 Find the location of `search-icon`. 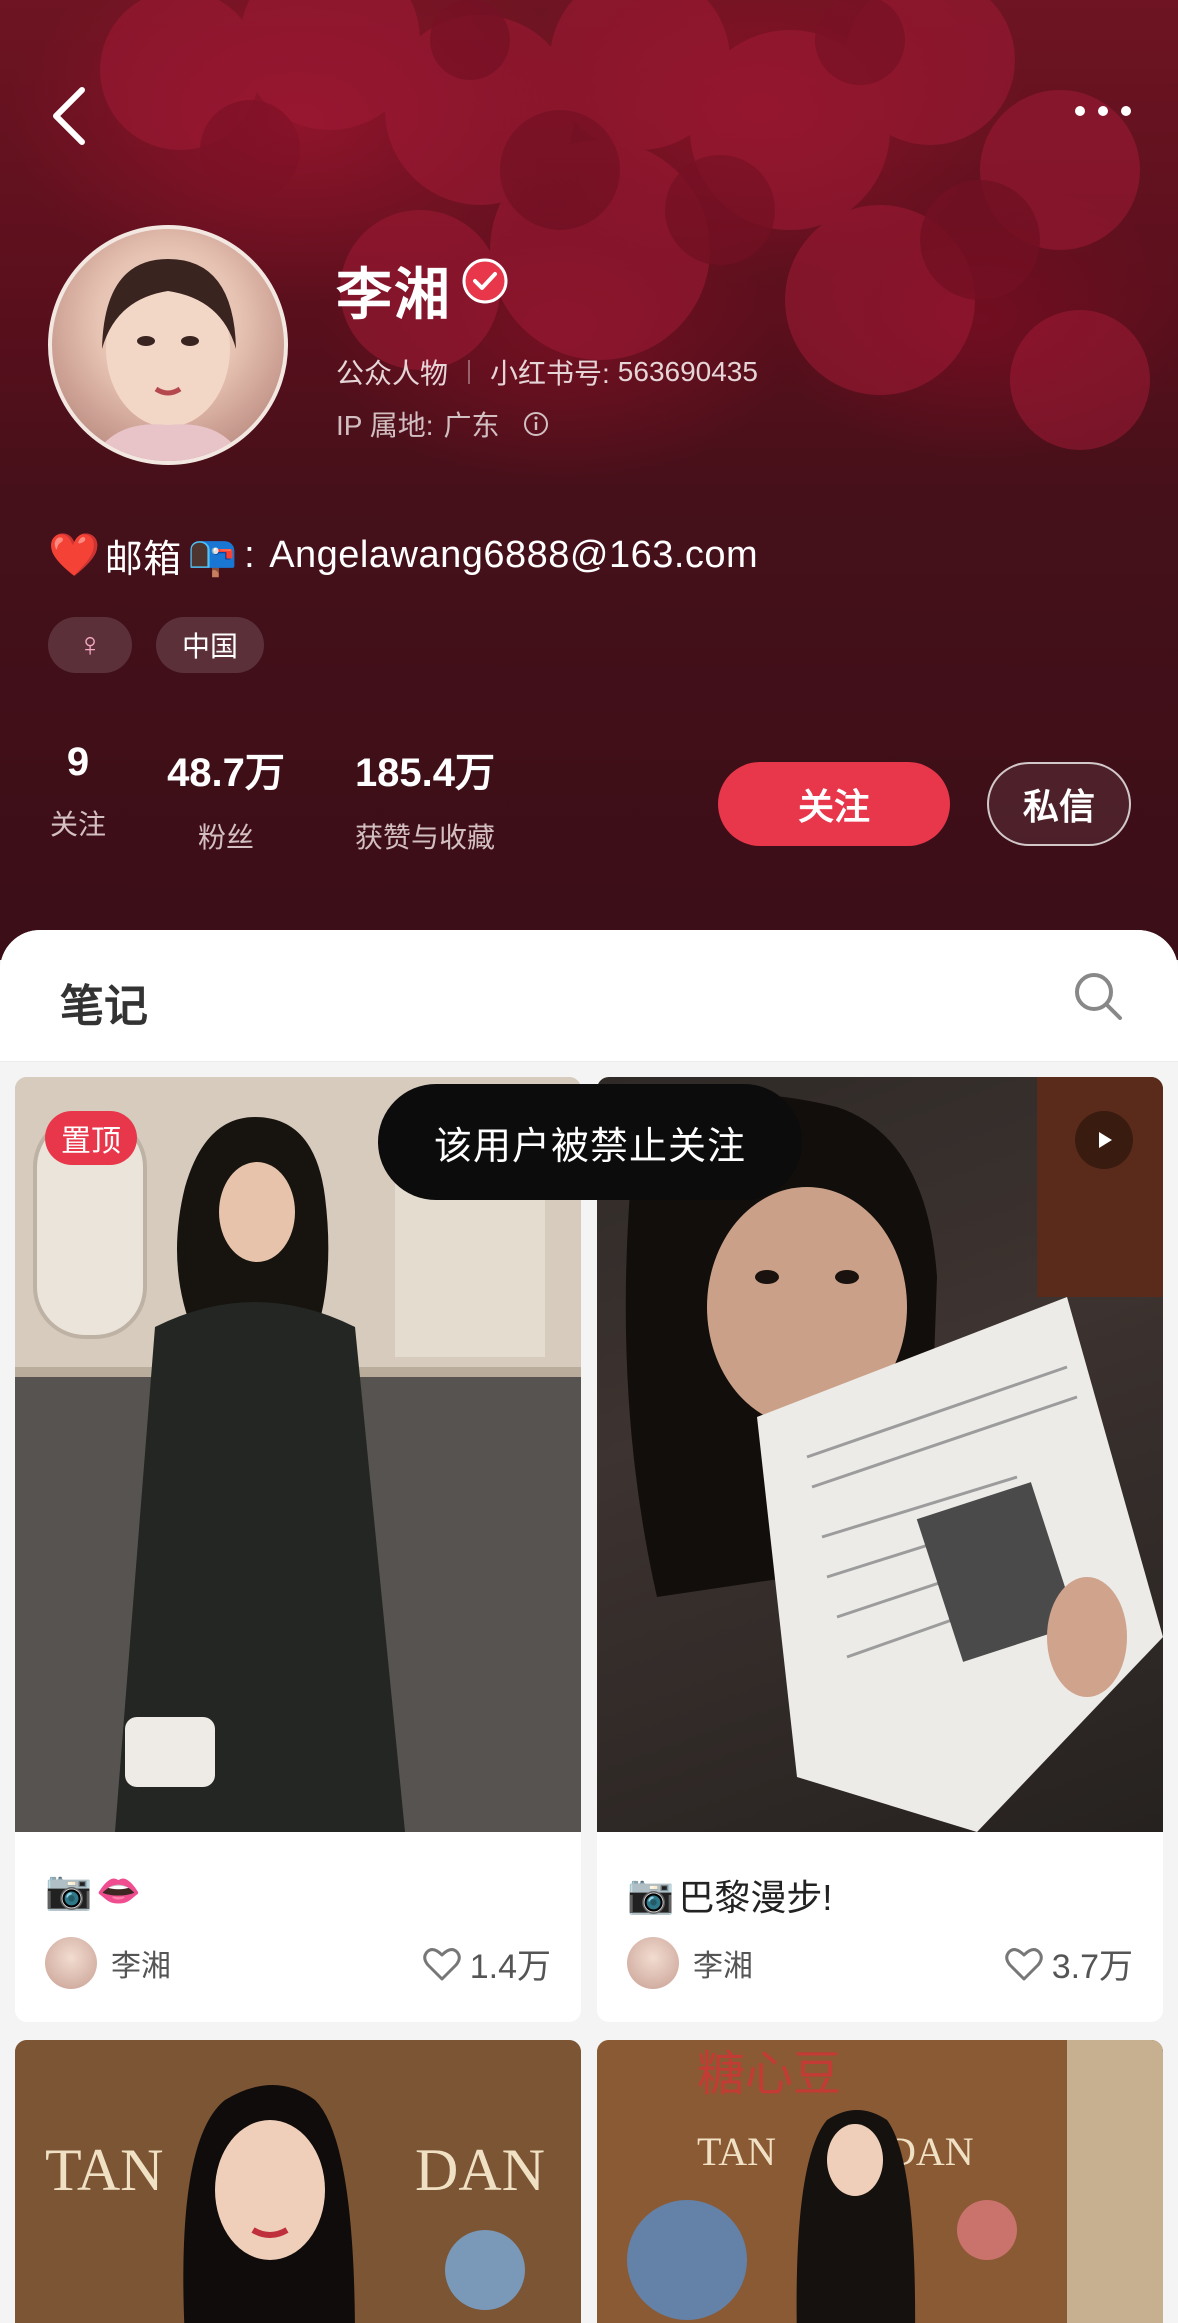

search-icon is located at coordinates (1098, 996).